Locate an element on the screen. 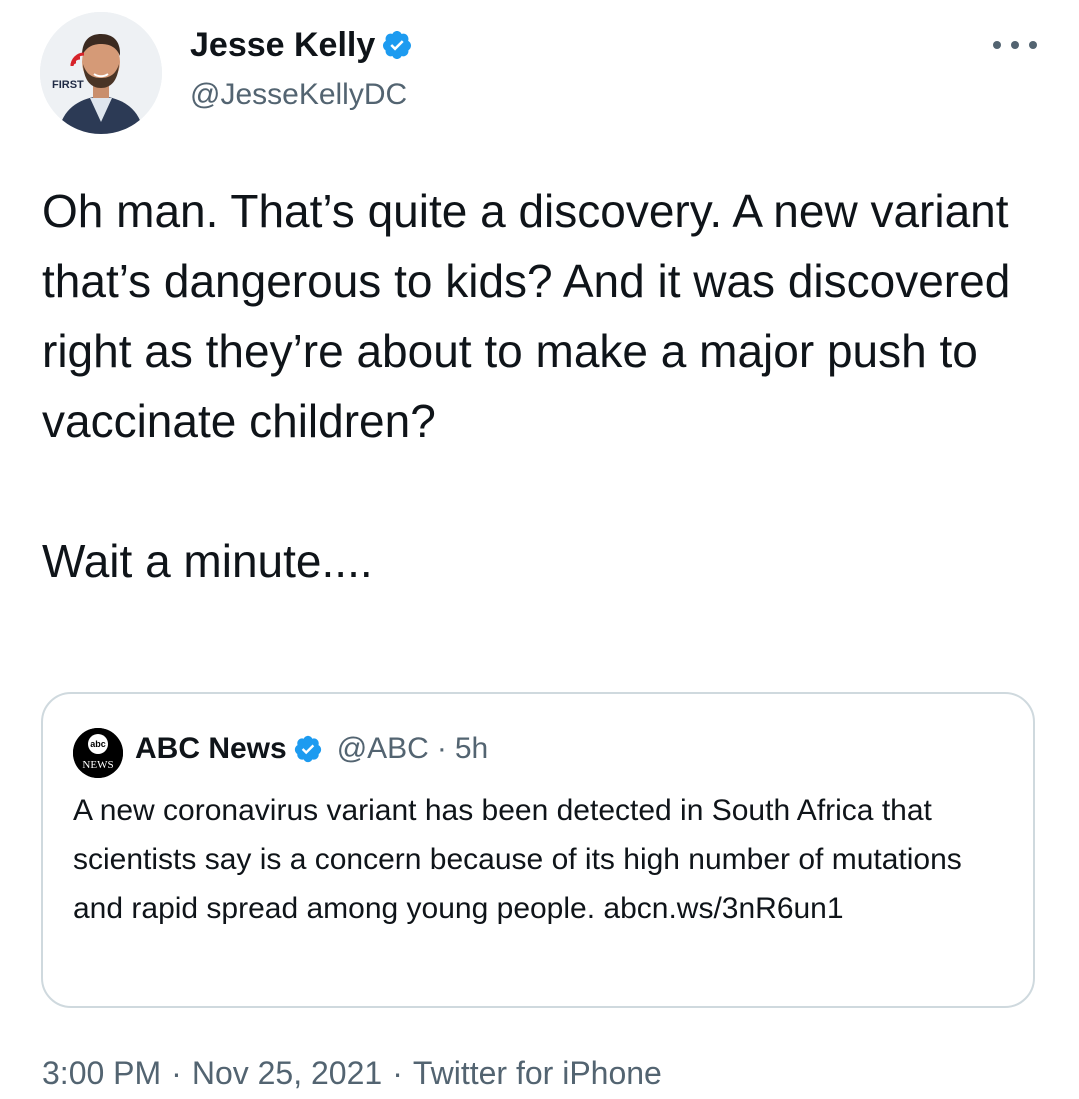 The image size is (1079, 1099). quoted-author-handle: @ABC is located at coordinates (383, 749).